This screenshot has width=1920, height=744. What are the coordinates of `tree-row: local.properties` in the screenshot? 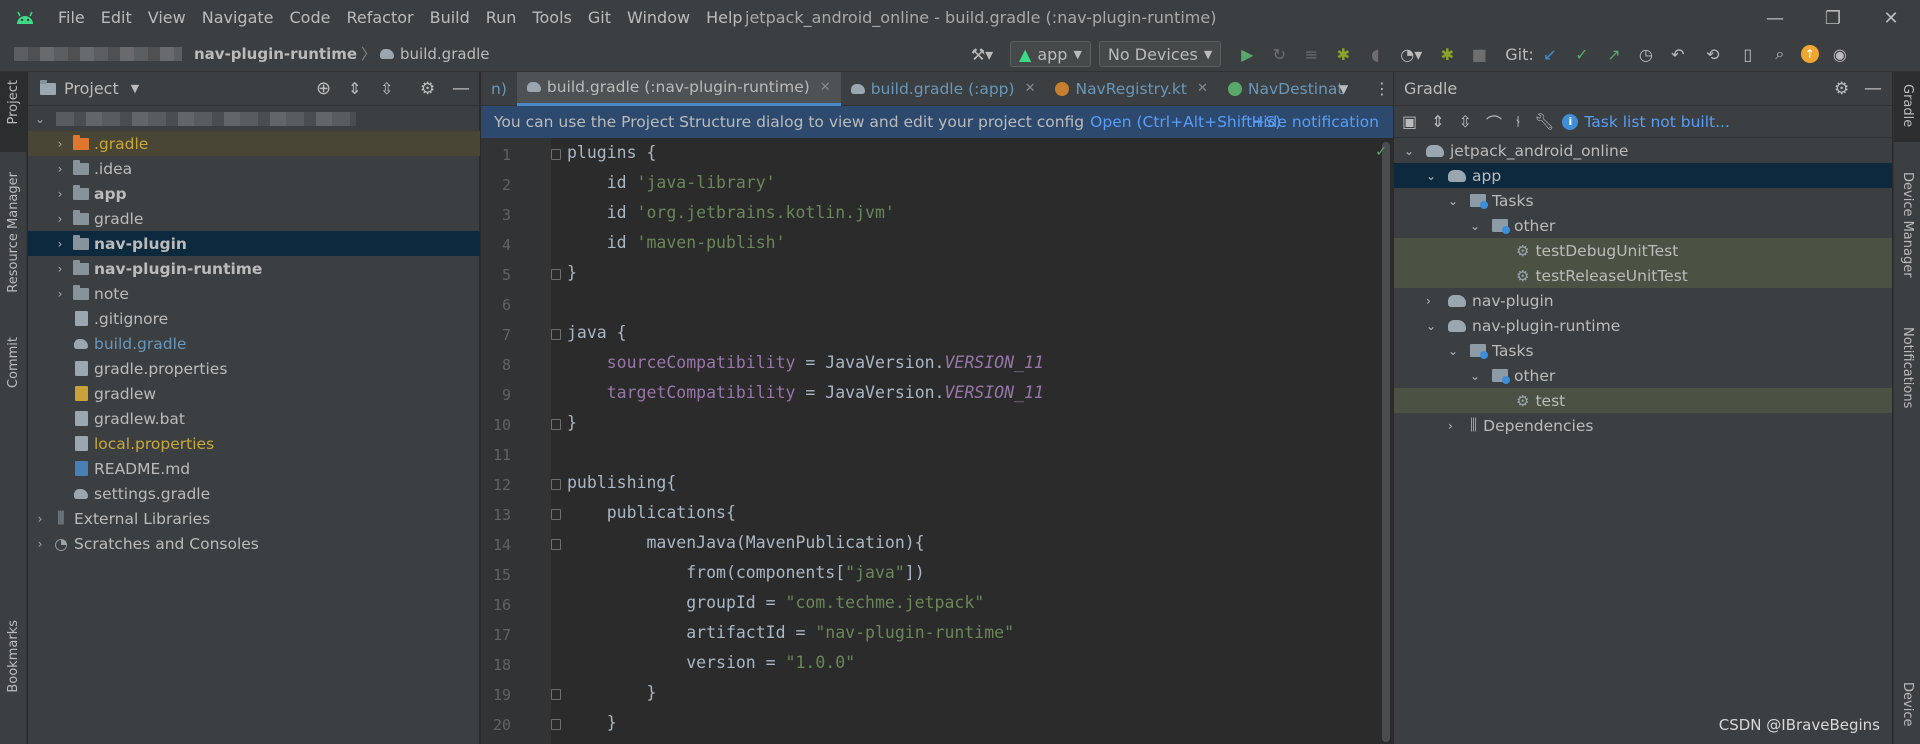 It's located at (254, 443).